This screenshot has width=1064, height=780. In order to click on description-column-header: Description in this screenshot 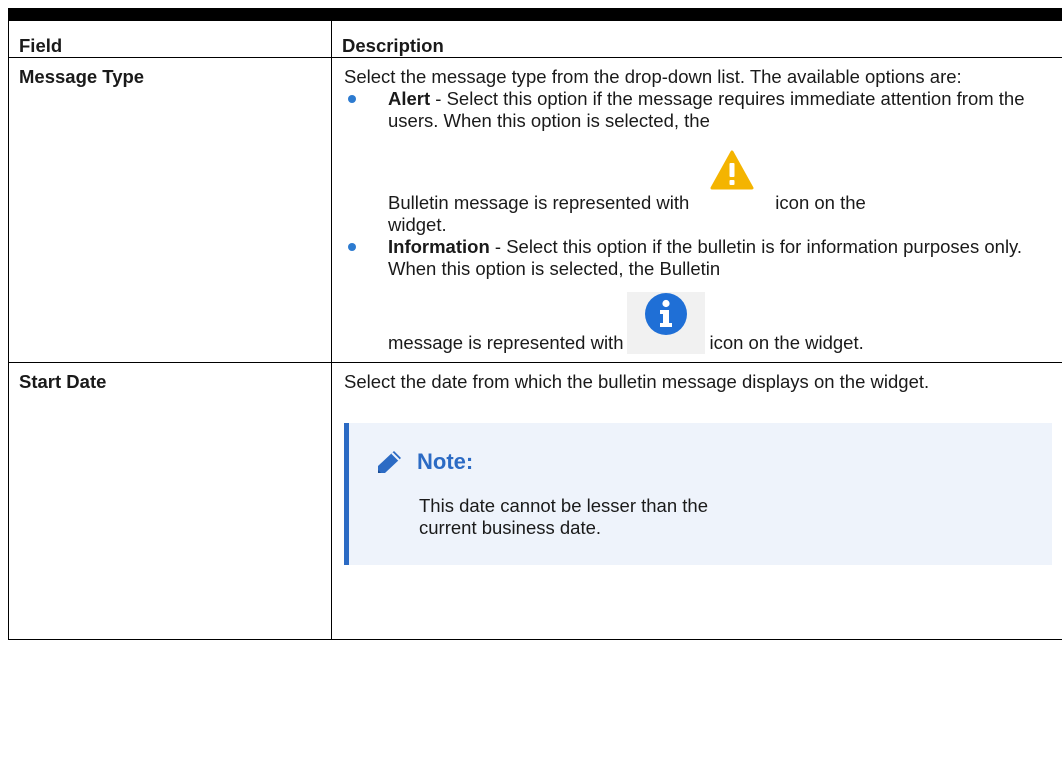, I will do `click(696, 36)`.